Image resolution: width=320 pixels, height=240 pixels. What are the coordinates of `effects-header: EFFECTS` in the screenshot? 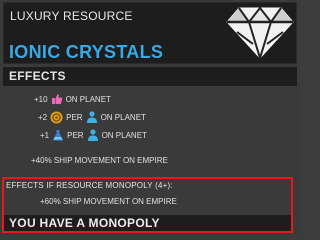 It's located at (150, 76).